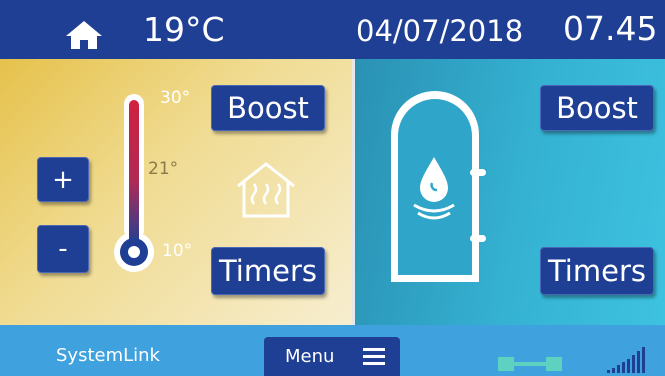 This screenshot has width=665, height=376. Describe the element at coordinates (530, 364) in the screenshot. I see `connection-icon` at that location.